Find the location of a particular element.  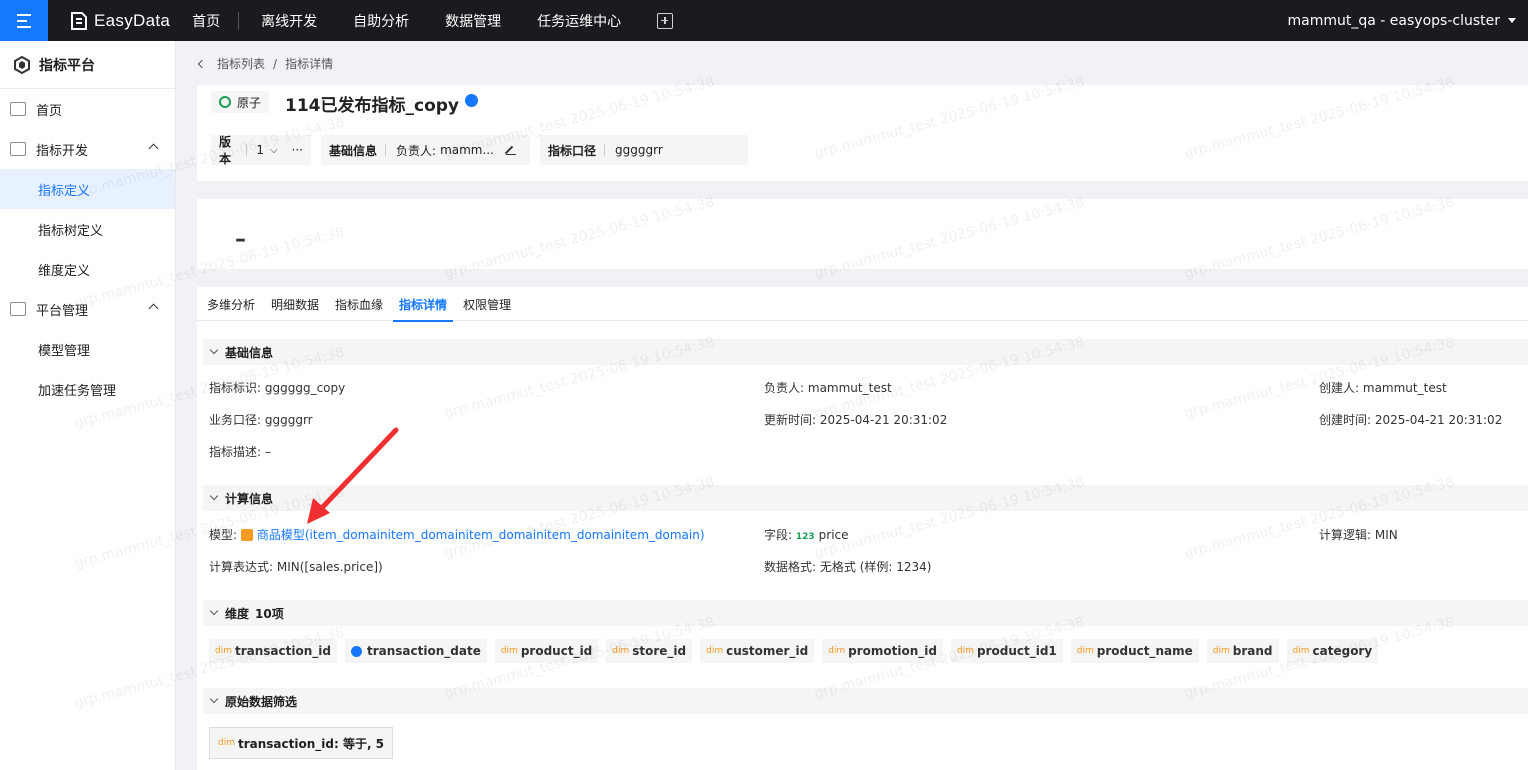

dimension-tag: dim brand is located at coordinates (1242, 651).